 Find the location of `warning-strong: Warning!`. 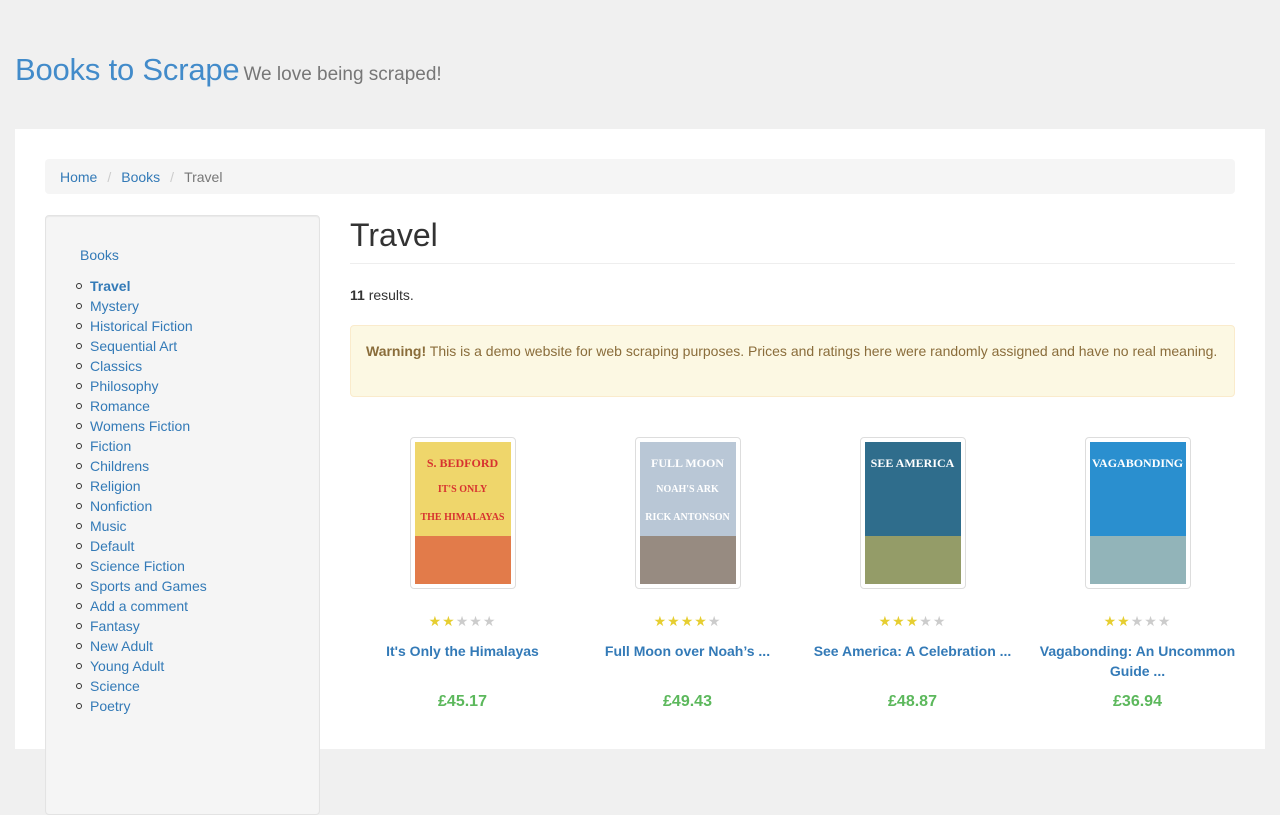

warning-strong: Warning! is located at coordinates (396, 351).